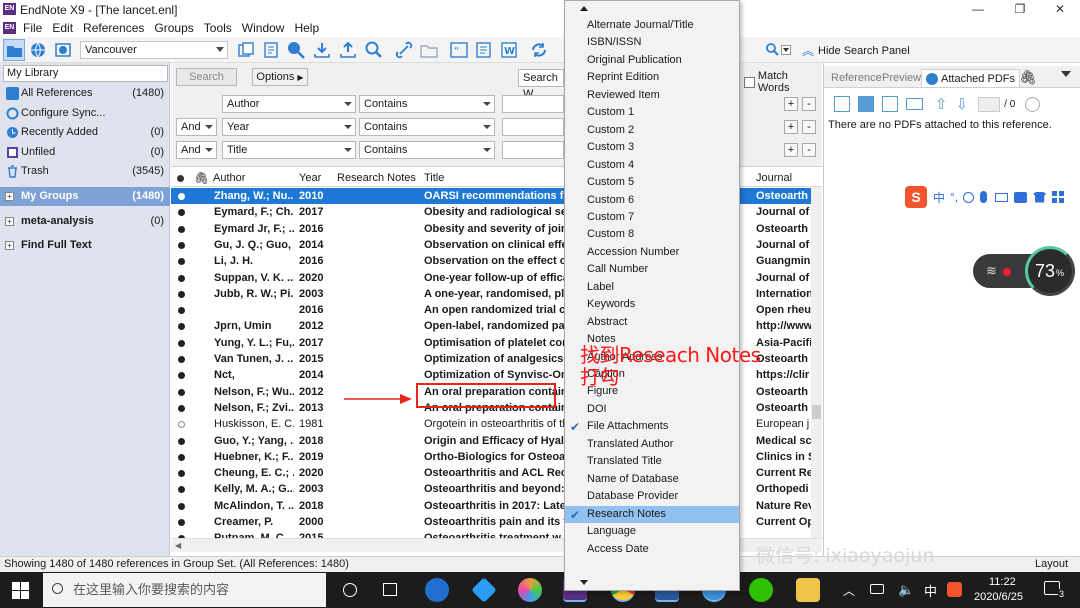 Image resolution: width=1080 pixels, height=608 pixels. Describe the element at coordinates (348, 50) in the screenshot. I see `export-icon` at that location.